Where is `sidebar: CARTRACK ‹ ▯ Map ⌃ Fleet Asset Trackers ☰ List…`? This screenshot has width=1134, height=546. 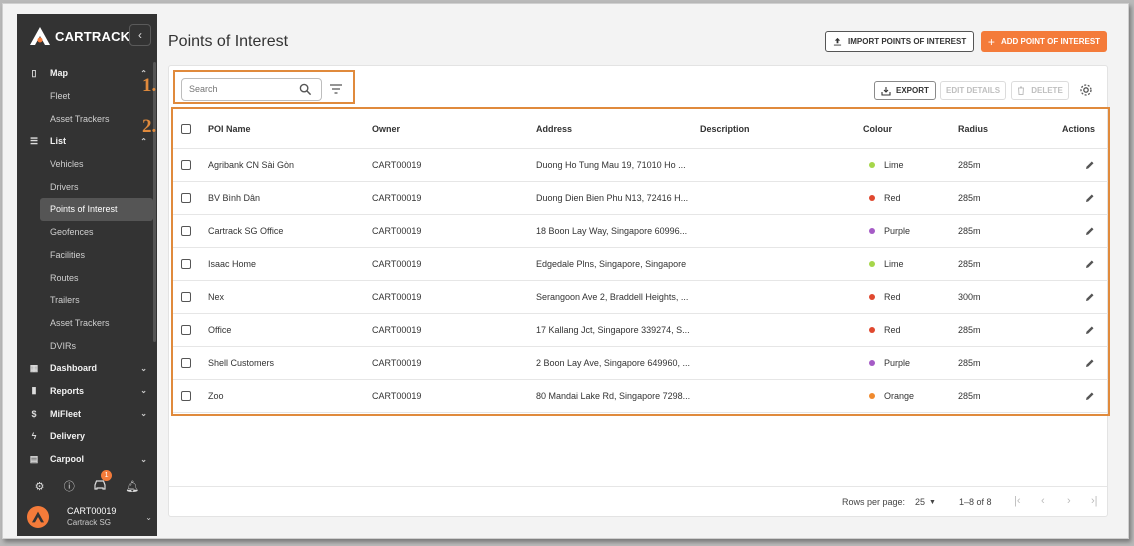 sidebar: CARTRACK ‹ ▯ Map ⌃ Fleet Asset Trackers ☰ List… is located at coordinates (87, 275).